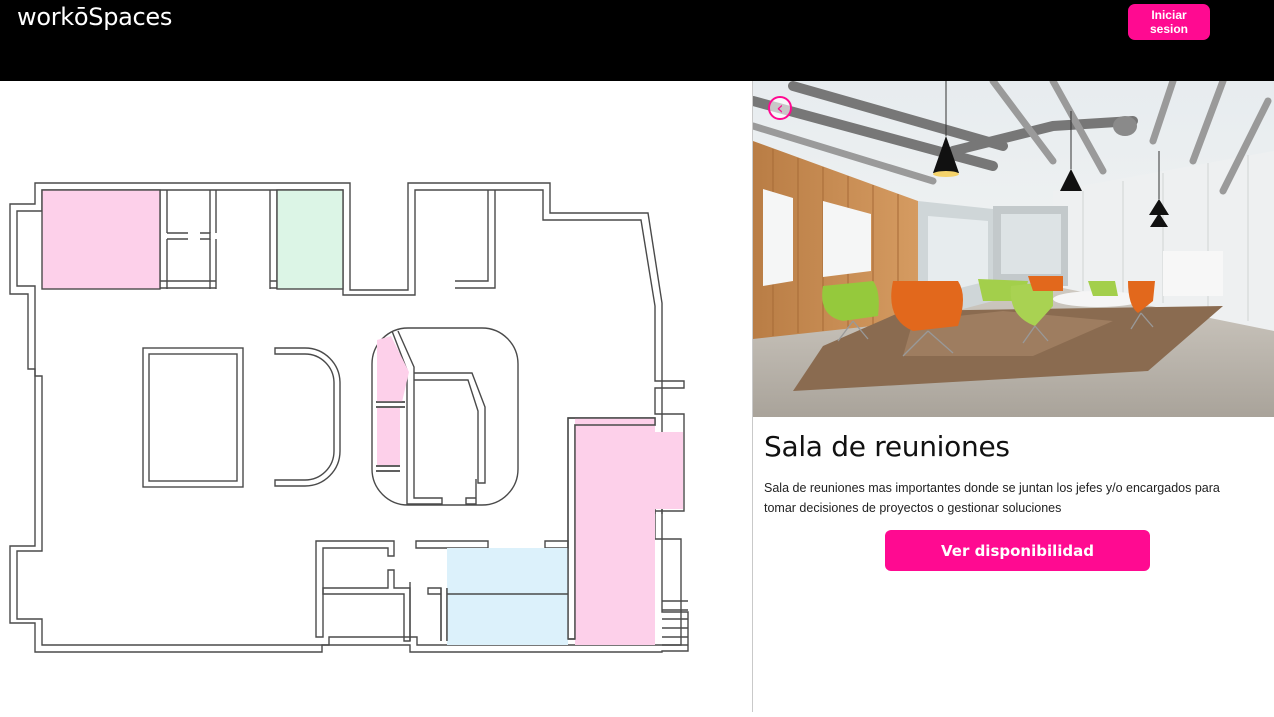 Image resolution: width=1274 pixels, height=717 pixels. I want to click on room-pink-right, so click(629, 531).